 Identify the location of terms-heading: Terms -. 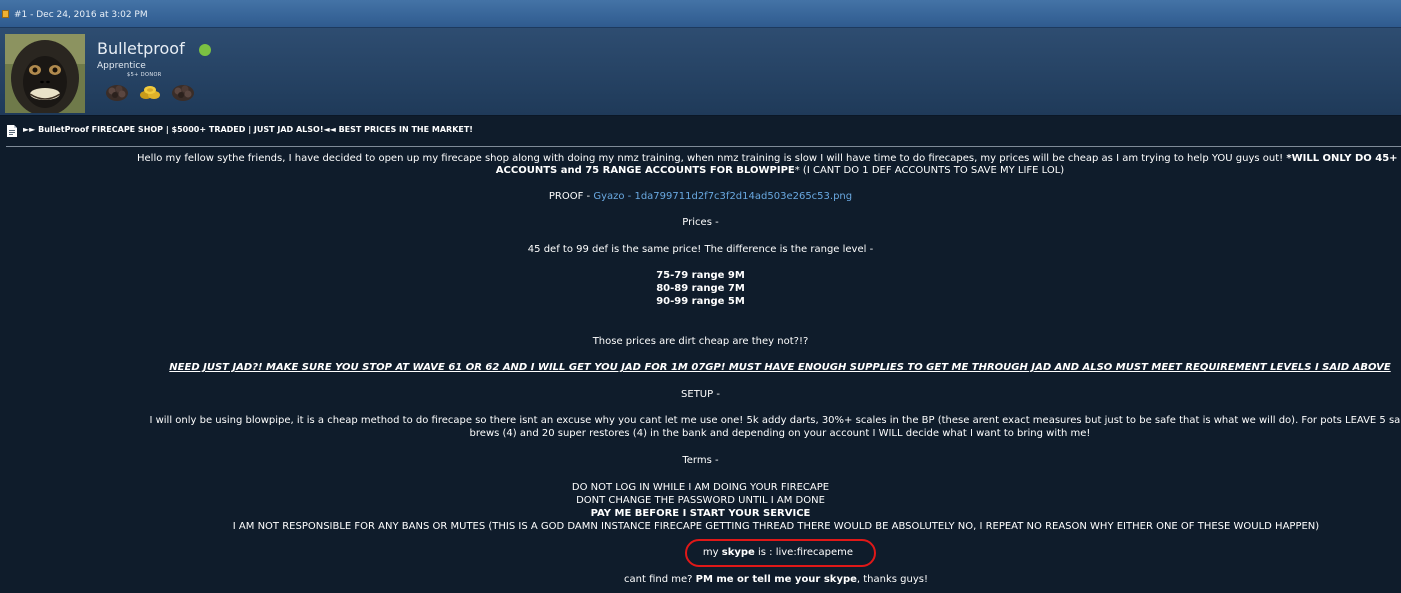
(700, 460).